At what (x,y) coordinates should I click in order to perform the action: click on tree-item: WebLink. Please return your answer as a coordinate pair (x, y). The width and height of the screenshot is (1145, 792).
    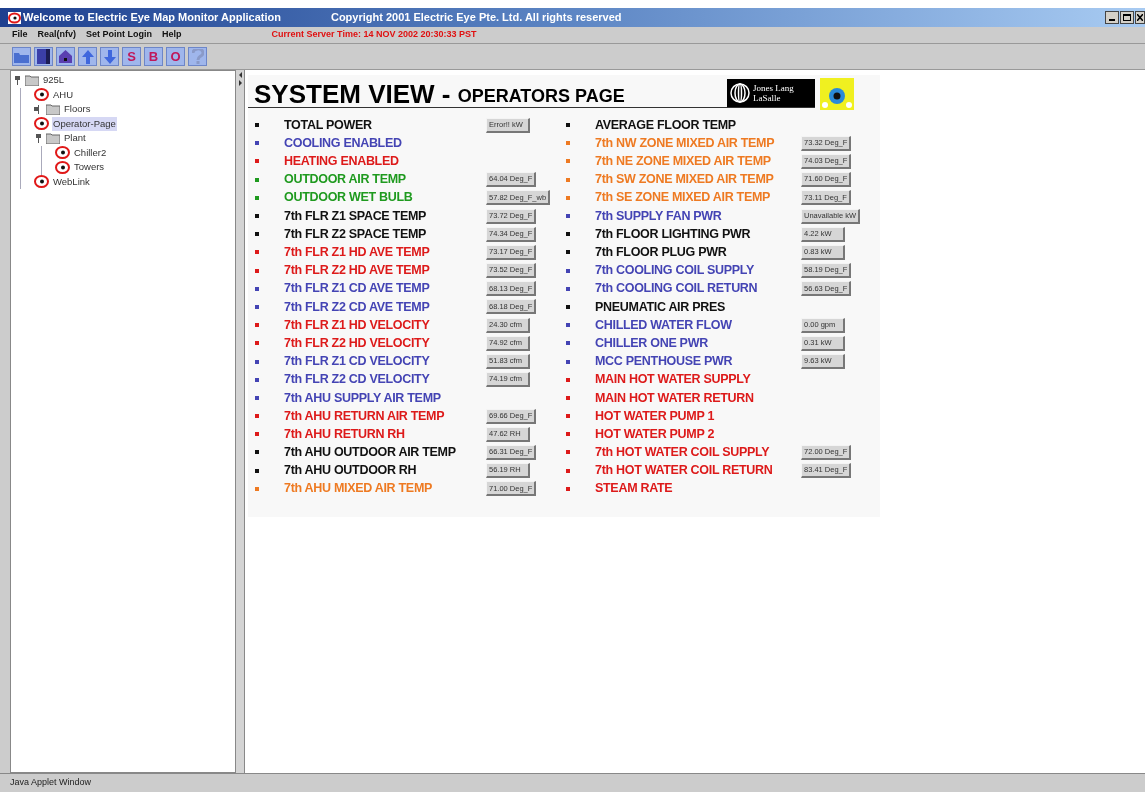
    Looking at the image, I should click on (71, 181).